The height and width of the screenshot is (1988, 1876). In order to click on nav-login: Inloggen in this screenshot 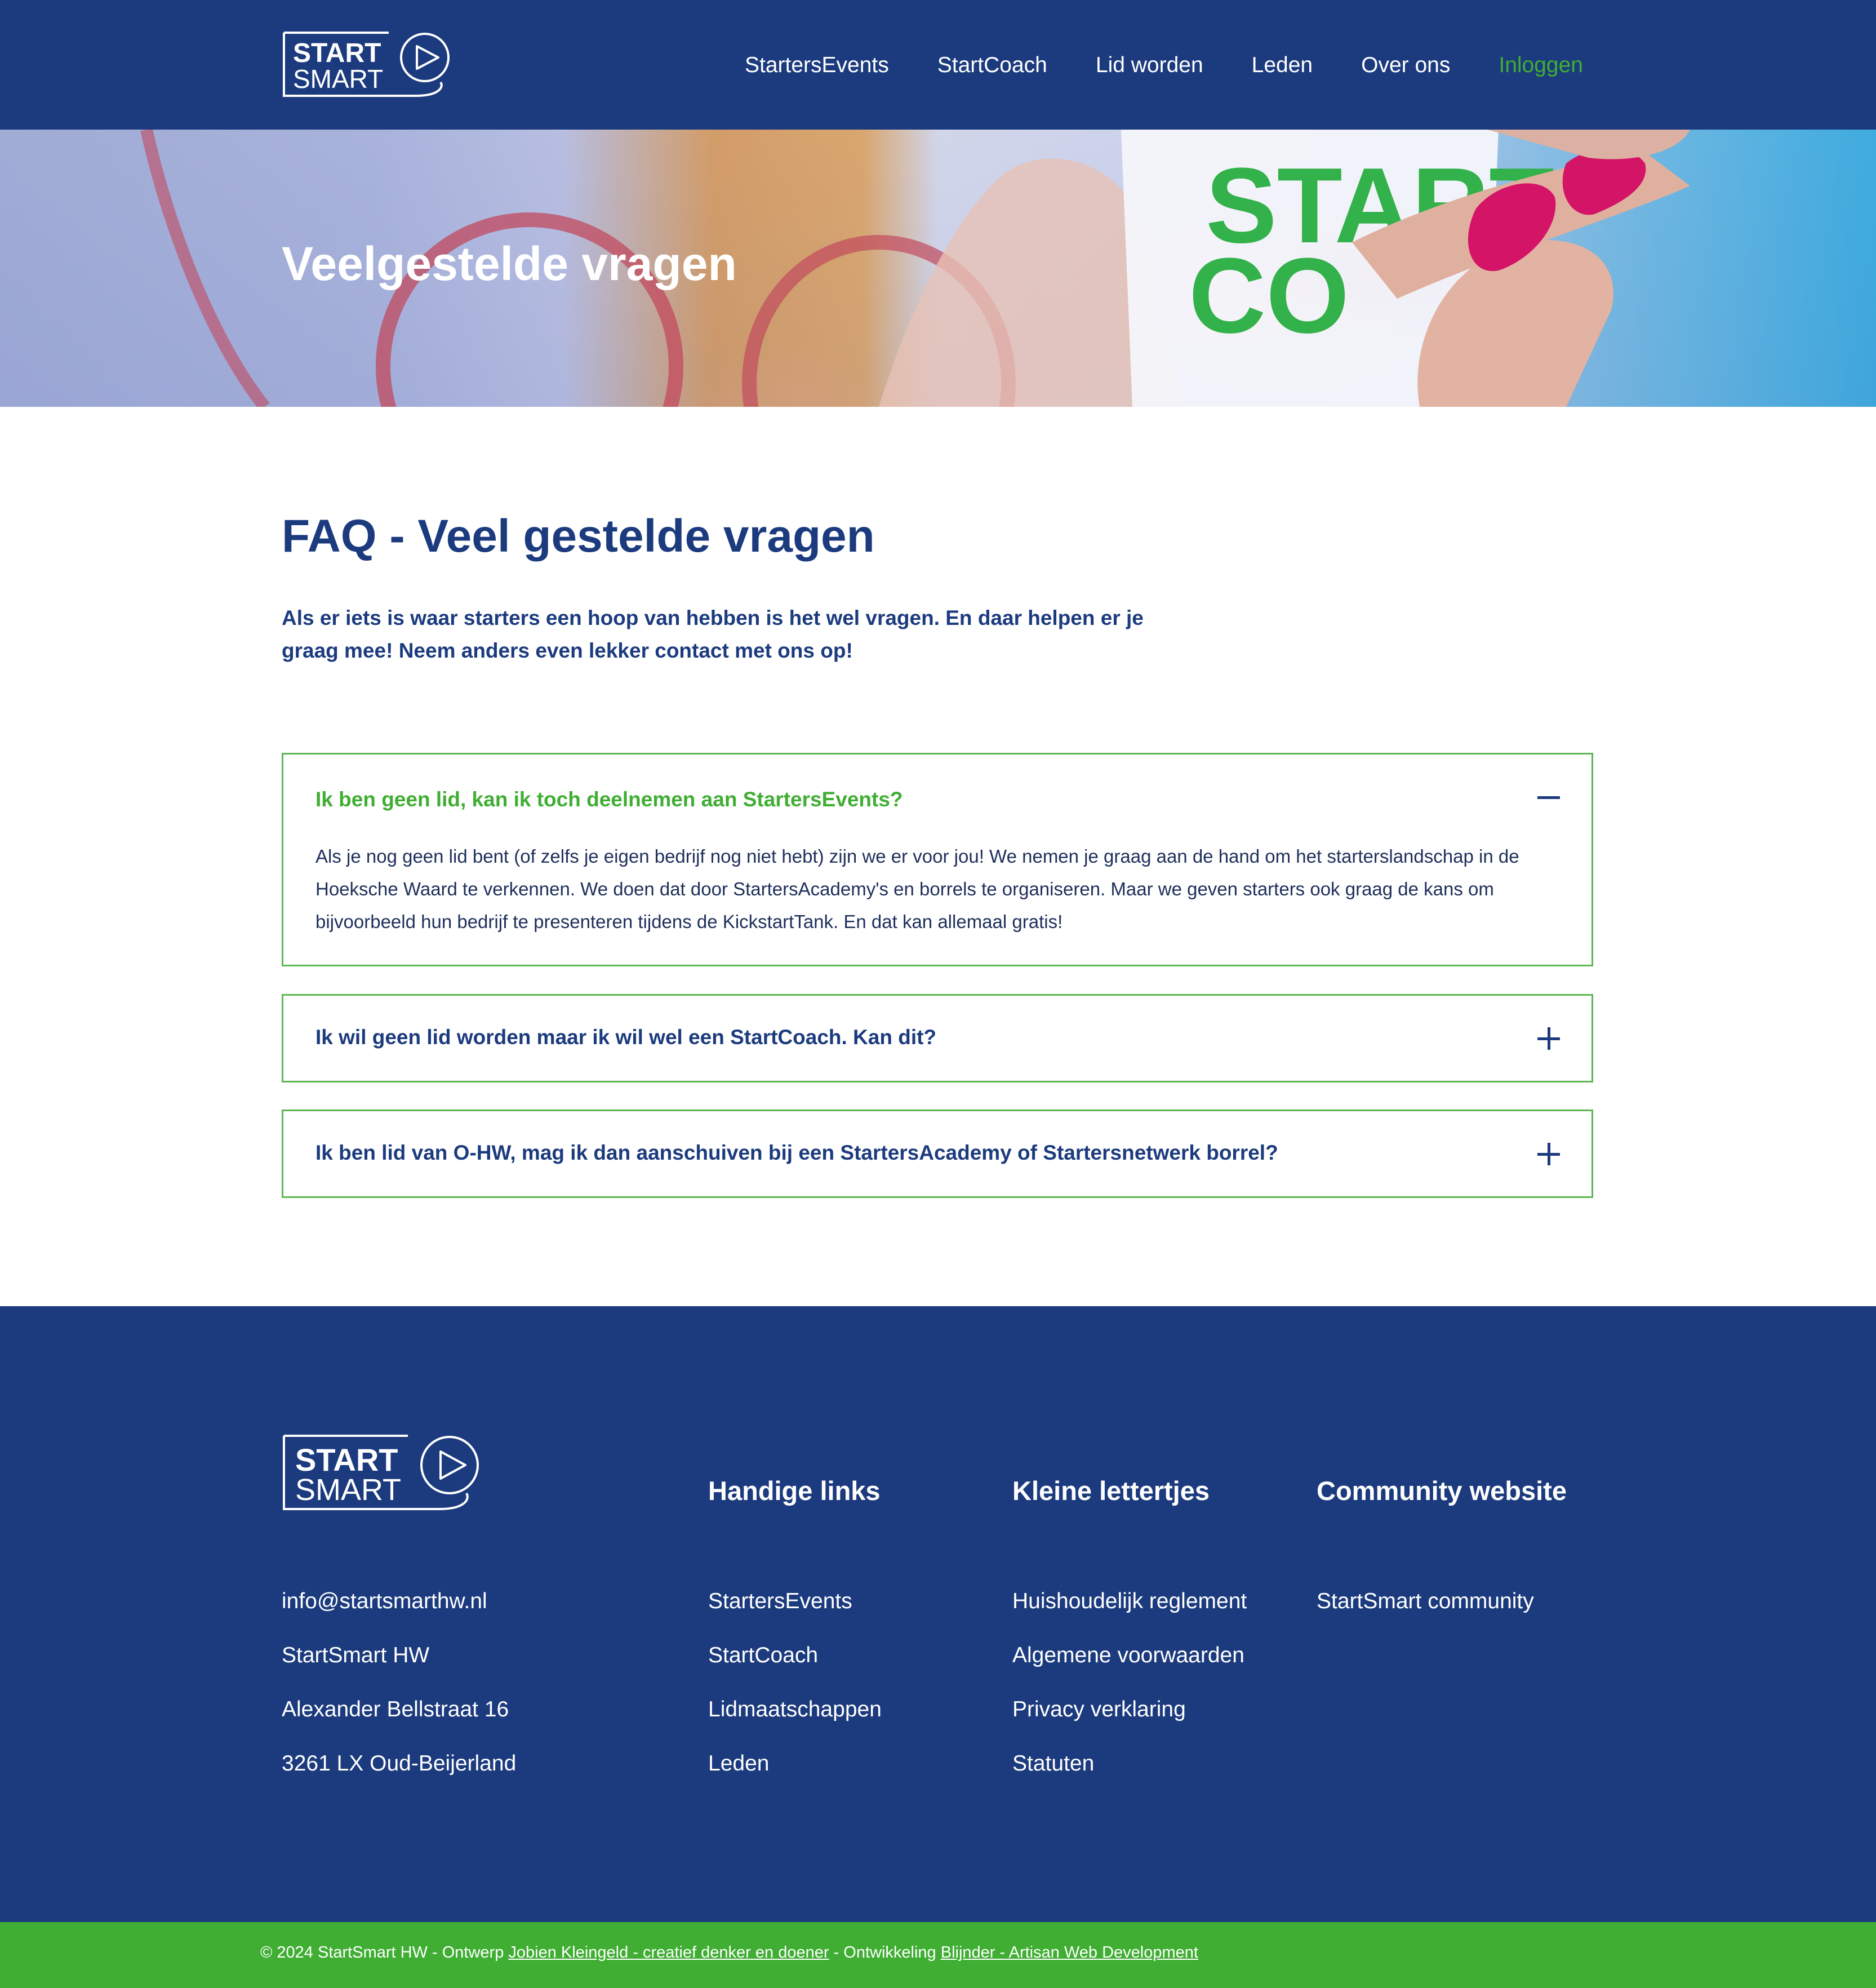, I will do `click(1541, 65)`.